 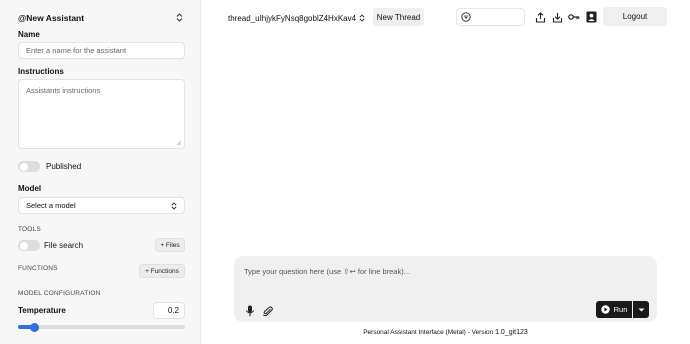 I want to click on assistant-select-value: @New Assistant, so click(x=51, y=18).